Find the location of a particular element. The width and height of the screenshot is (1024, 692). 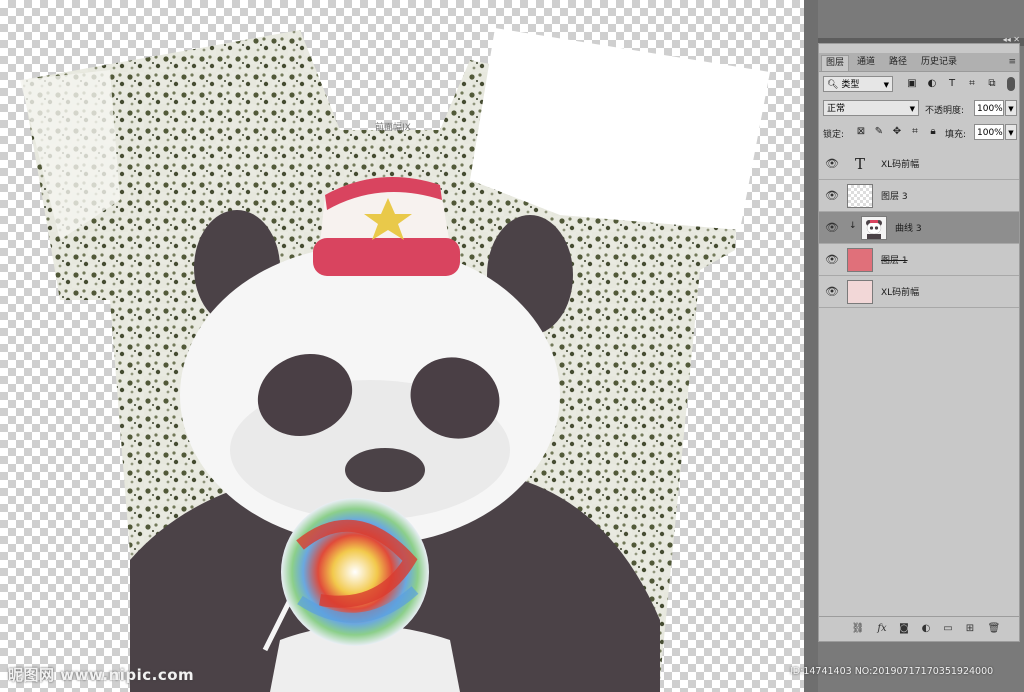

layer-mask-icon: ◙ is located at coordinates (904, 629).